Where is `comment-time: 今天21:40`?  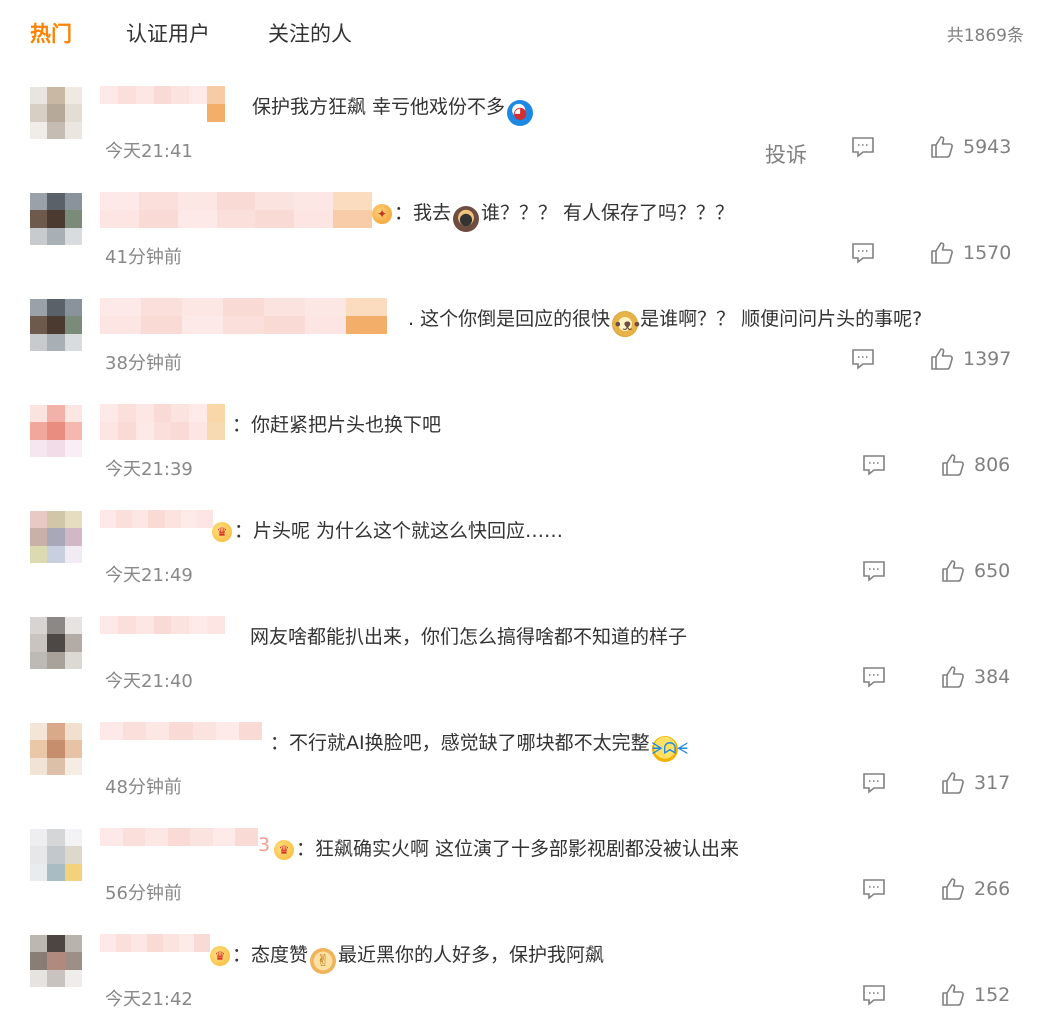
comment-time: 今天21:40 is located at coordinates (149, 681).